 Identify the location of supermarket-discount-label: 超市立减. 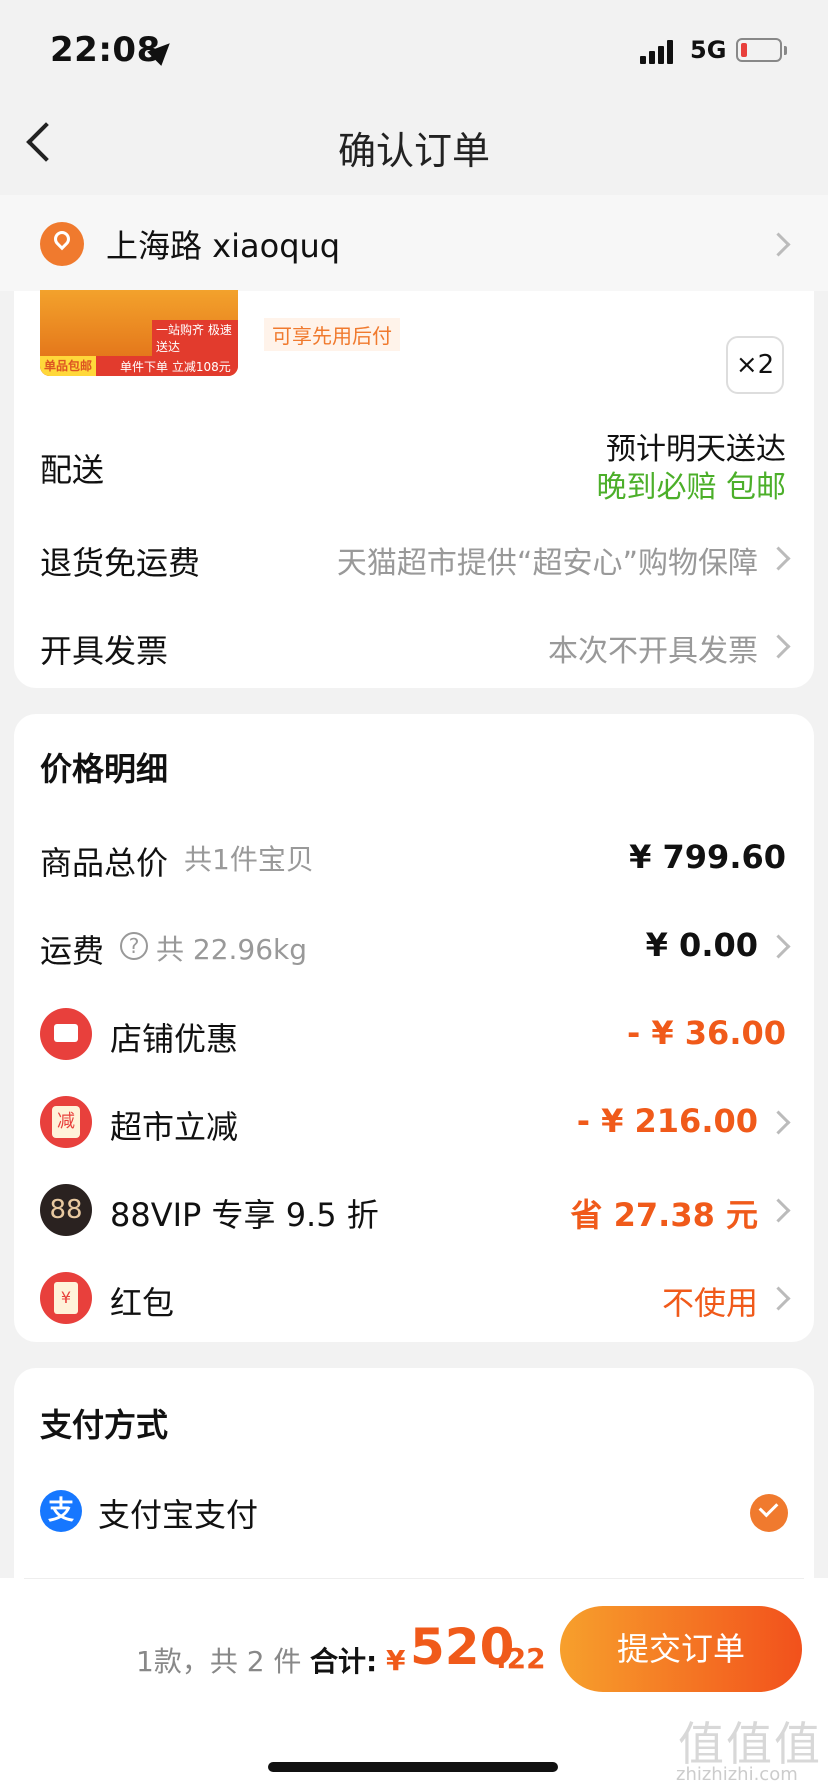
(174, 1127).